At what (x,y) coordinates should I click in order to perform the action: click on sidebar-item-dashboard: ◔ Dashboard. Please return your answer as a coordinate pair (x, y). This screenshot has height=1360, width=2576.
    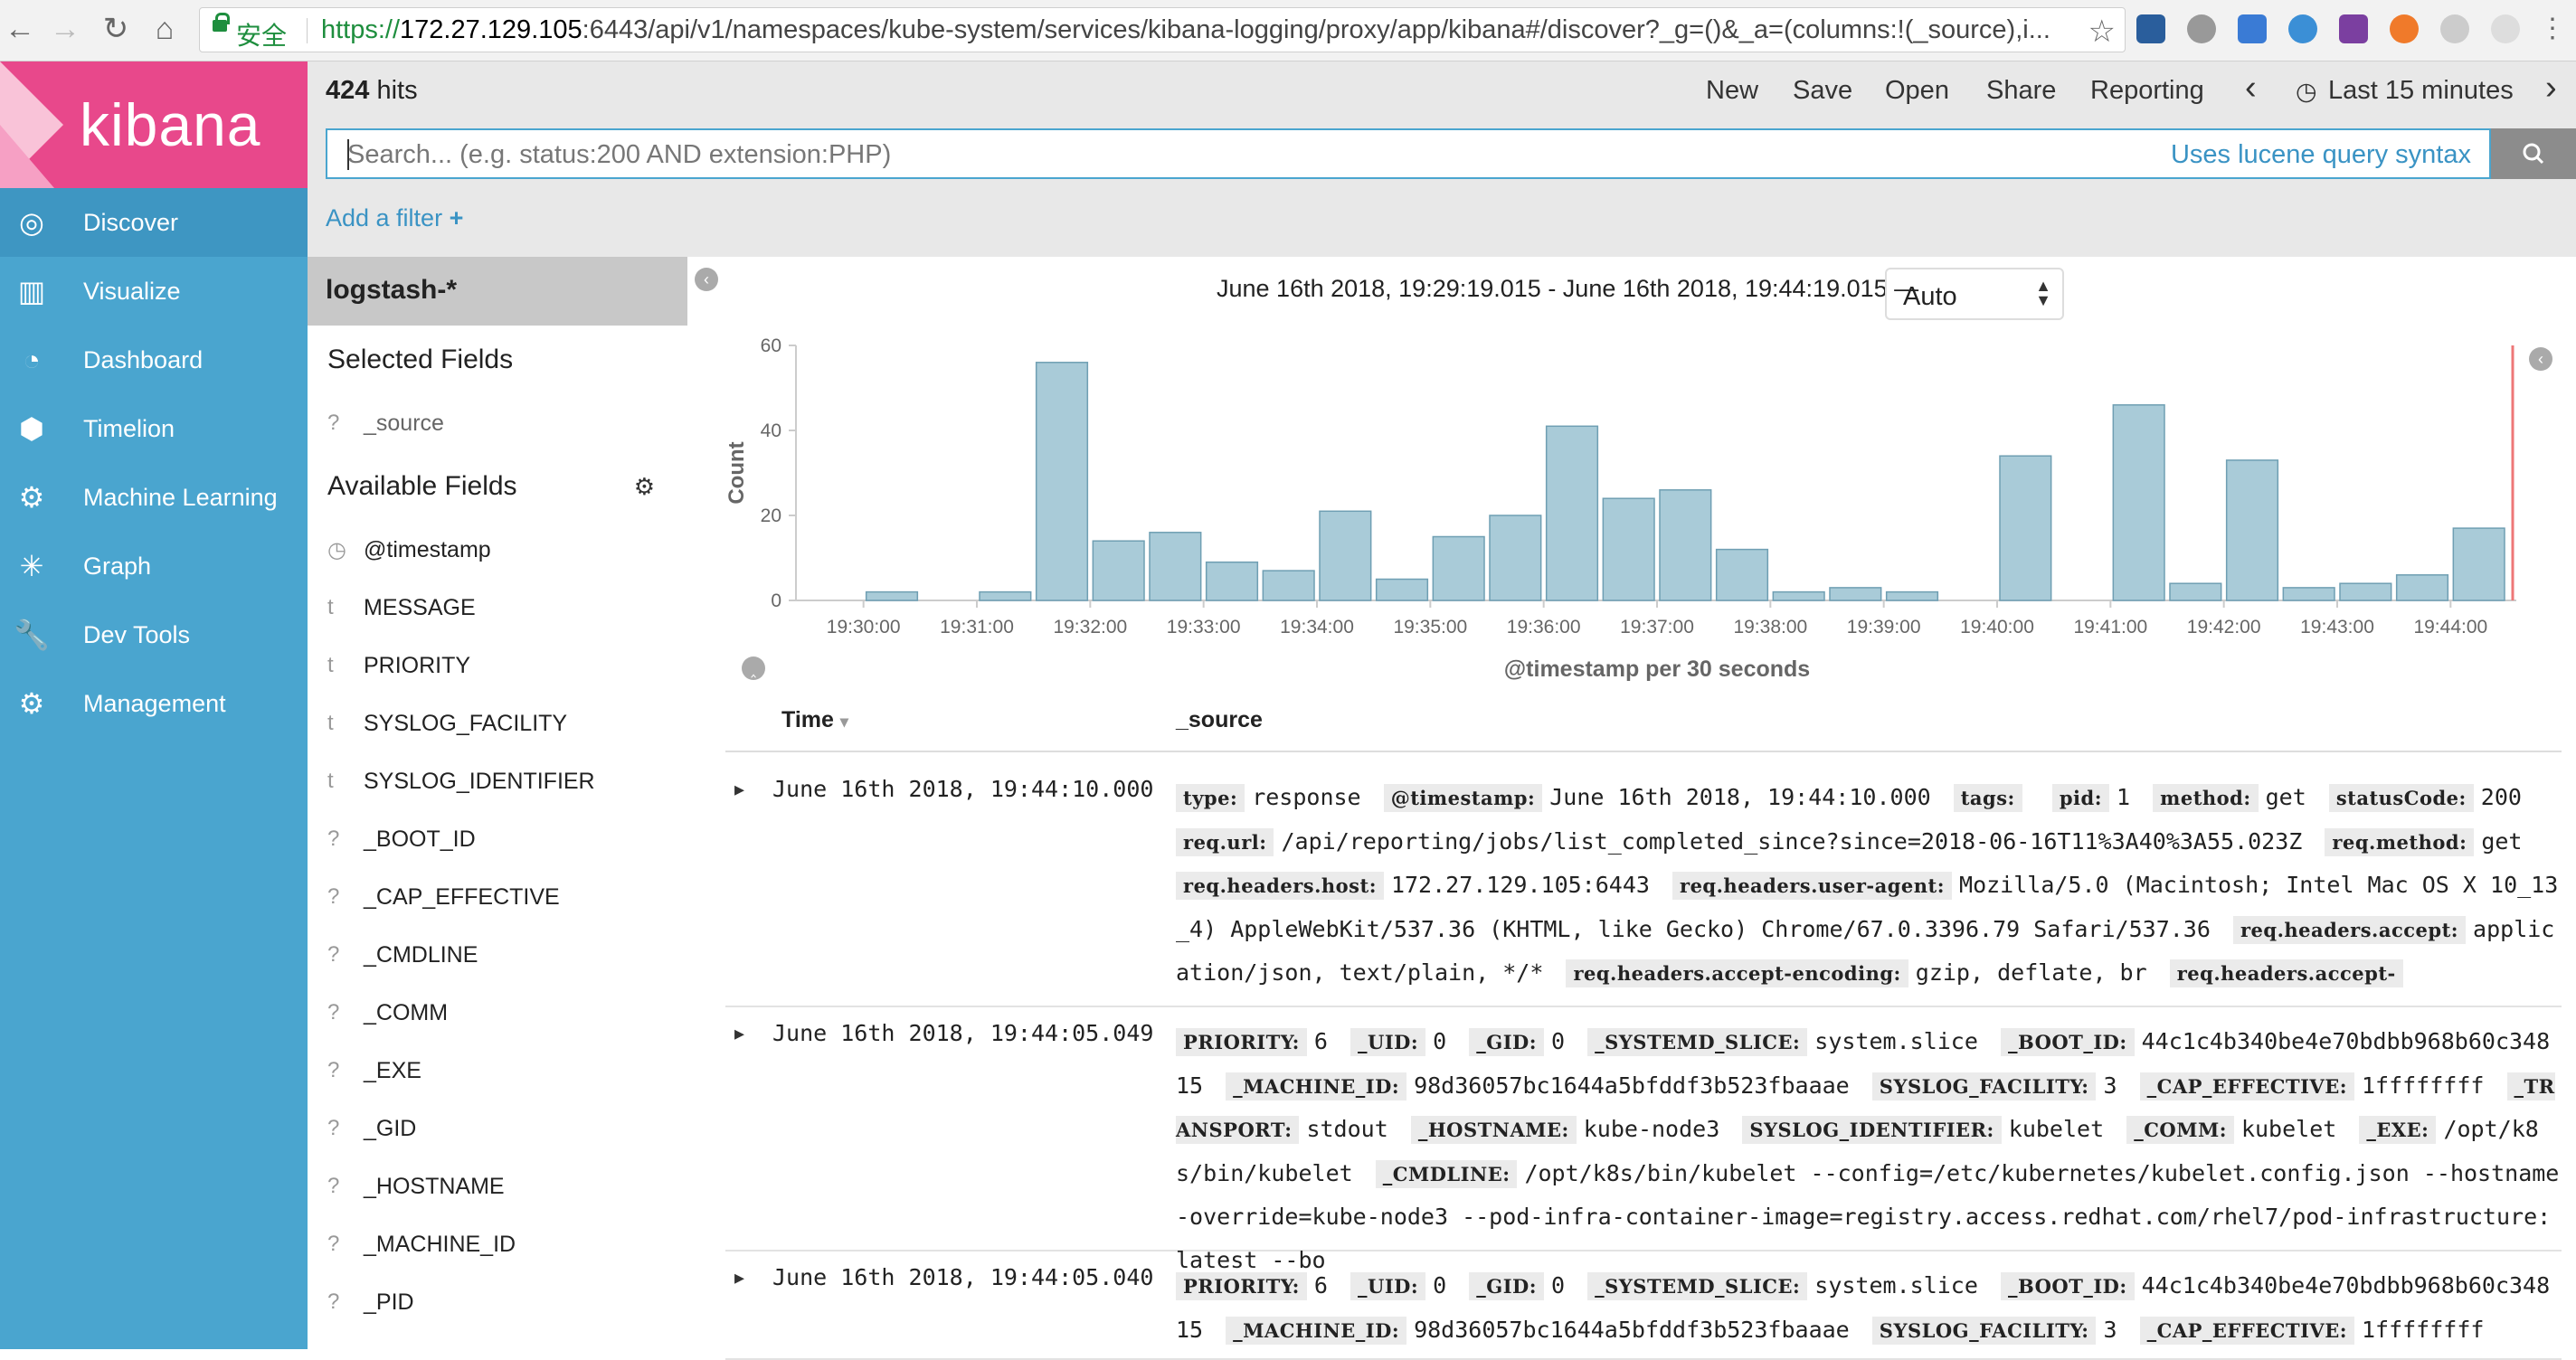
    Looking at the image, I should click on (154, 360).